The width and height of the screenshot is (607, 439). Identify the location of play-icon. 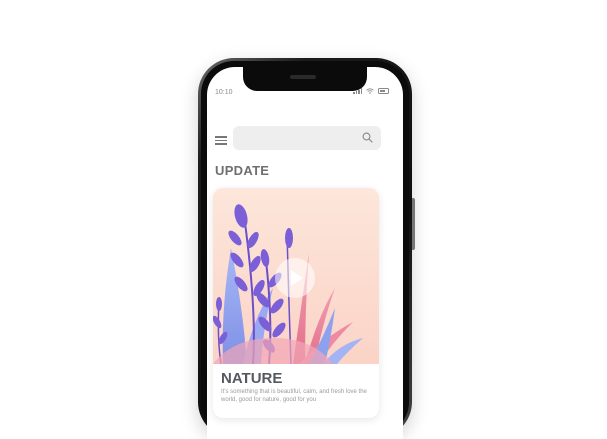
(297, 278).